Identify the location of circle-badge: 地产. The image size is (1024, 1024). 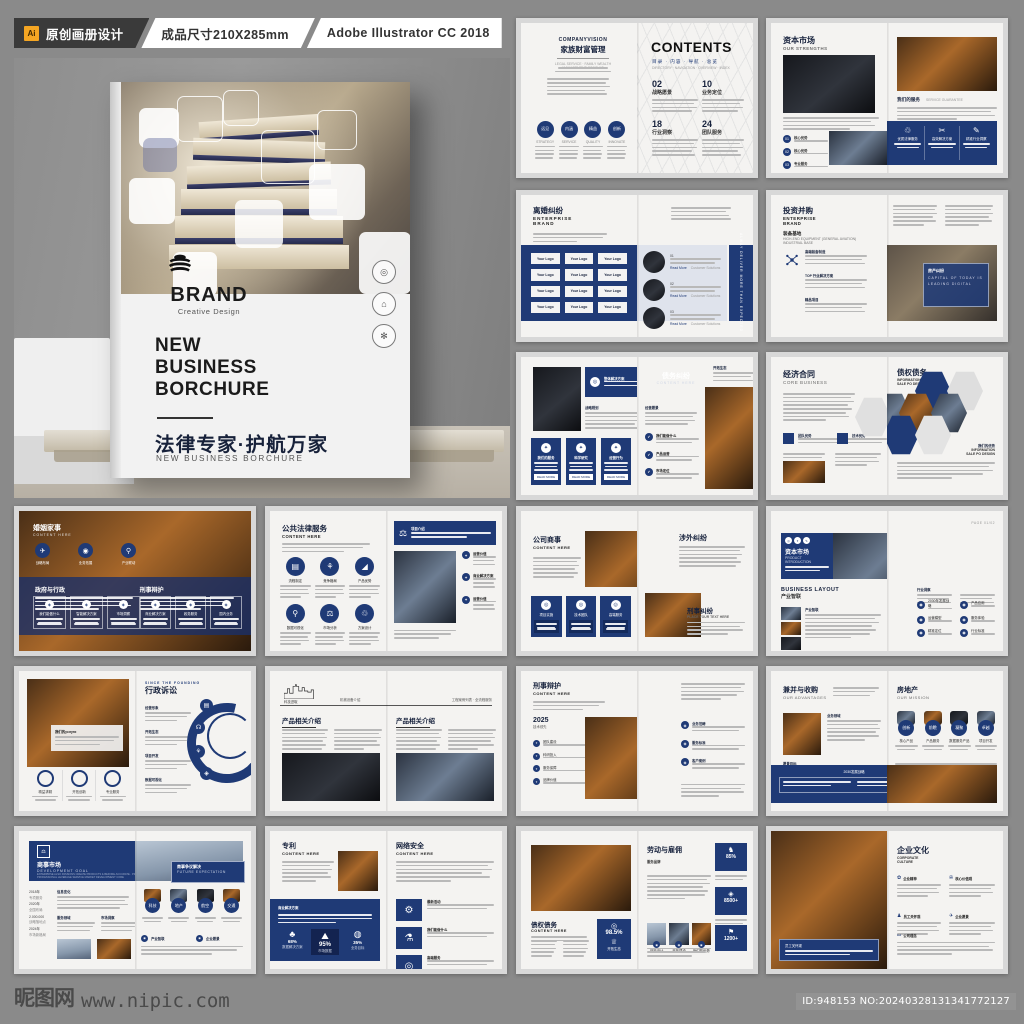
(179, 905).